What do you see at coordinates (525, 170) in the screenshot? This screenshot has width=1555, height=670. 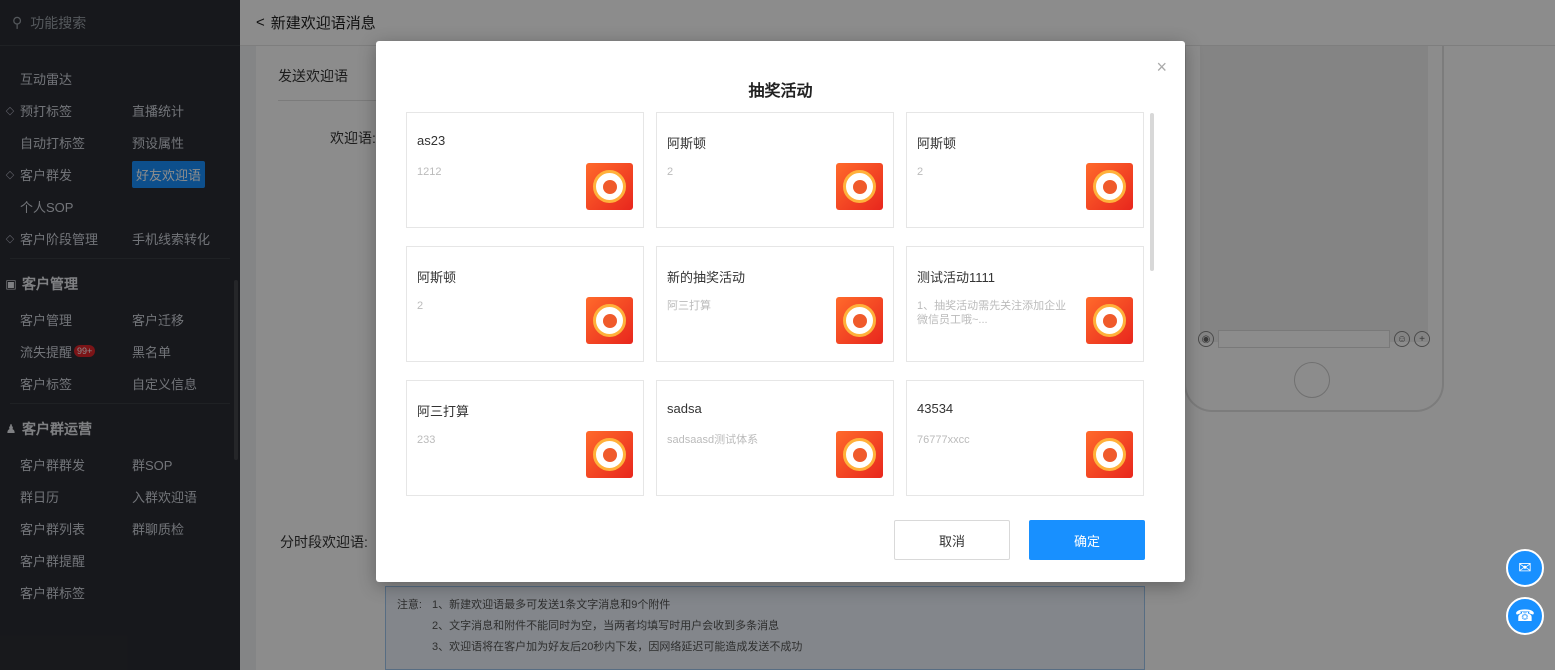 I see `lottery-card: as23 1212` at bounding box center [525, 170].